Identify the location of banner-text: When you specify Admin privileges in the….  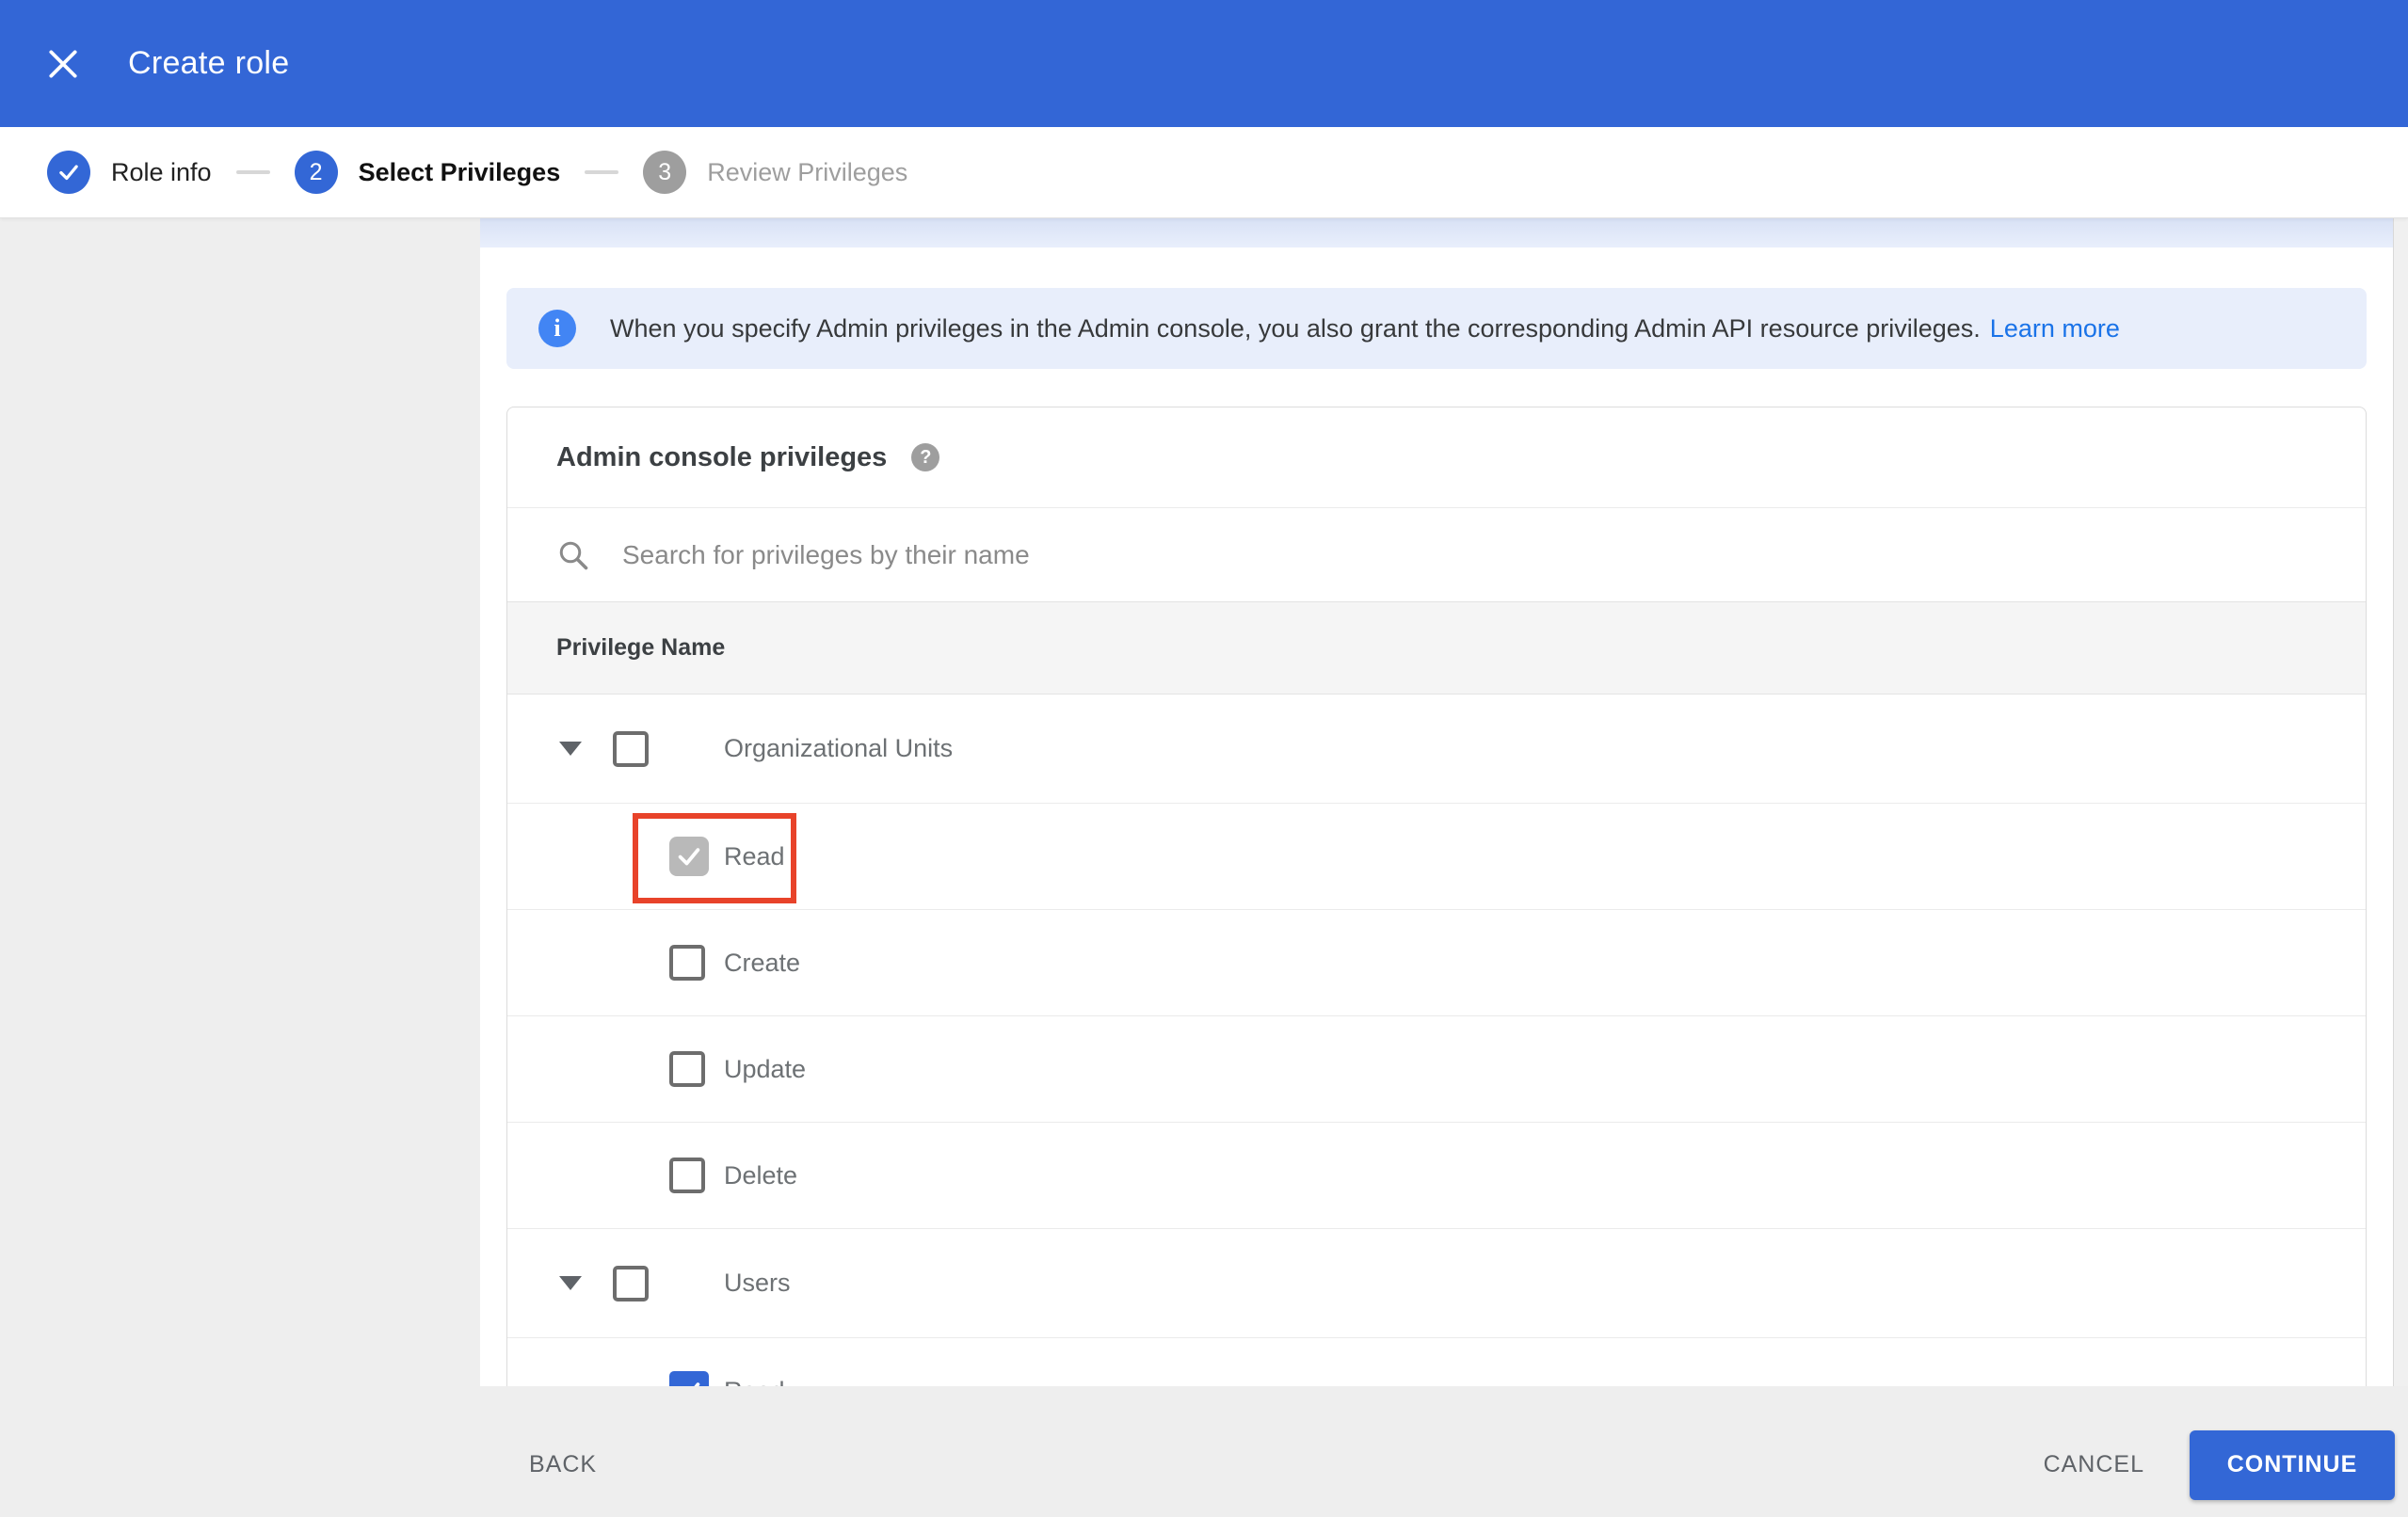
(1365, 328).